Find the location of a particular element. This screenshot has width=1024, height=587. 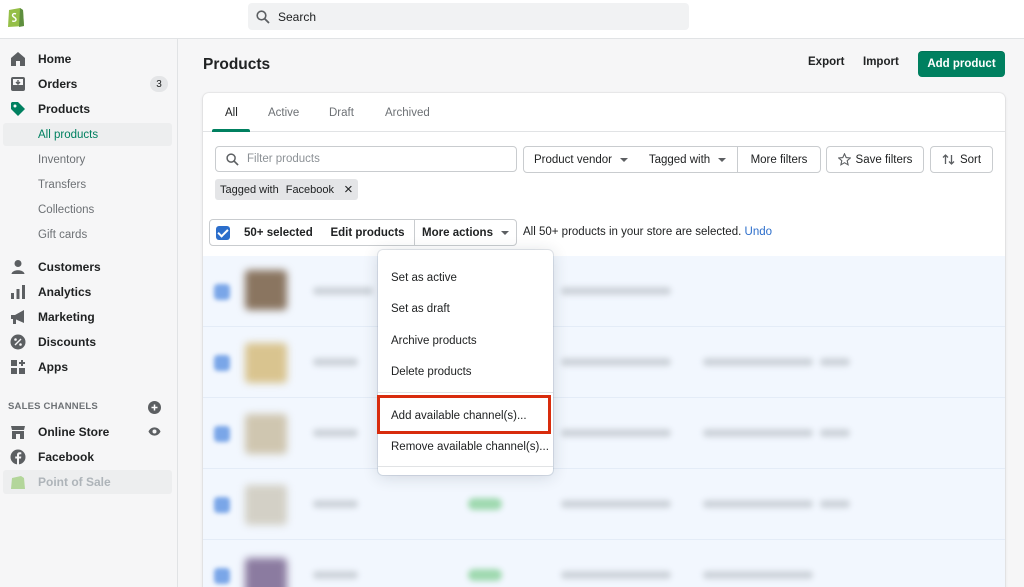

sidebar-item-discounts: Discounts is located at coordinates (86, 342).